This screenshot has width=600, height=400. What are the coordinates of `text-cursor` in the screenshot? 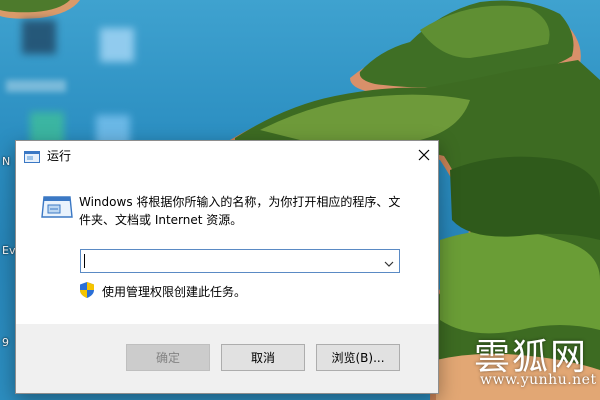 It's located at (84, 261).